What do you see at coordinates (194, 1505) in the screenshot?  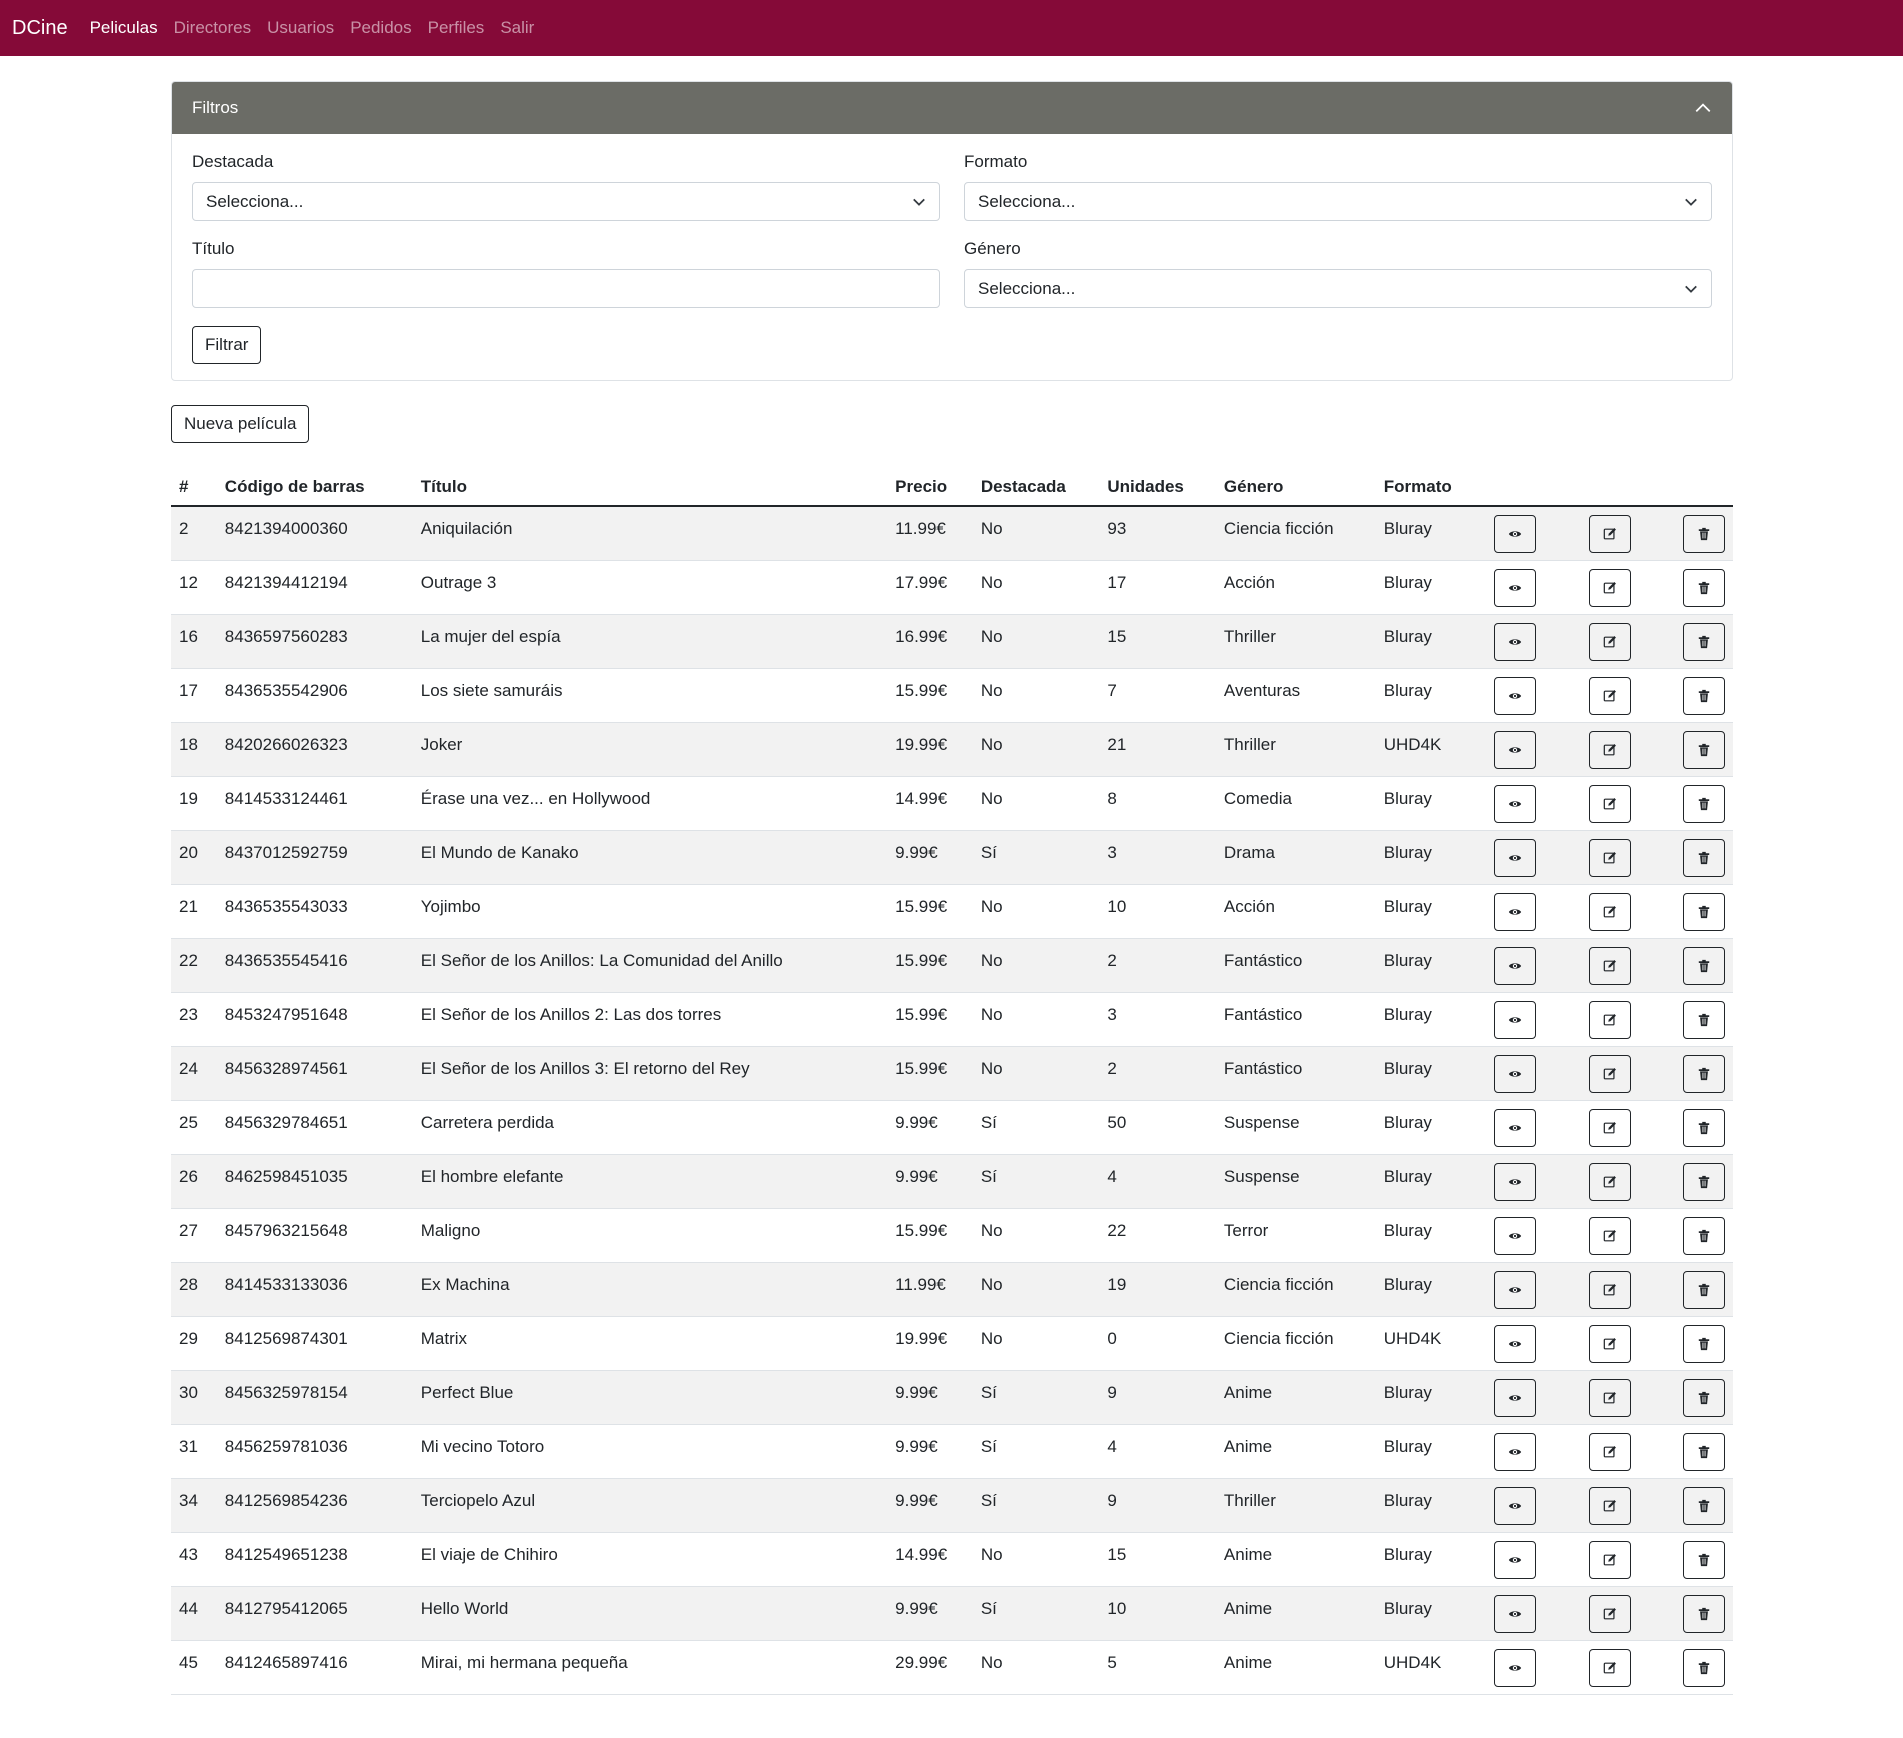 I see `cell-id: 34` at bounding box center [194, 1505].